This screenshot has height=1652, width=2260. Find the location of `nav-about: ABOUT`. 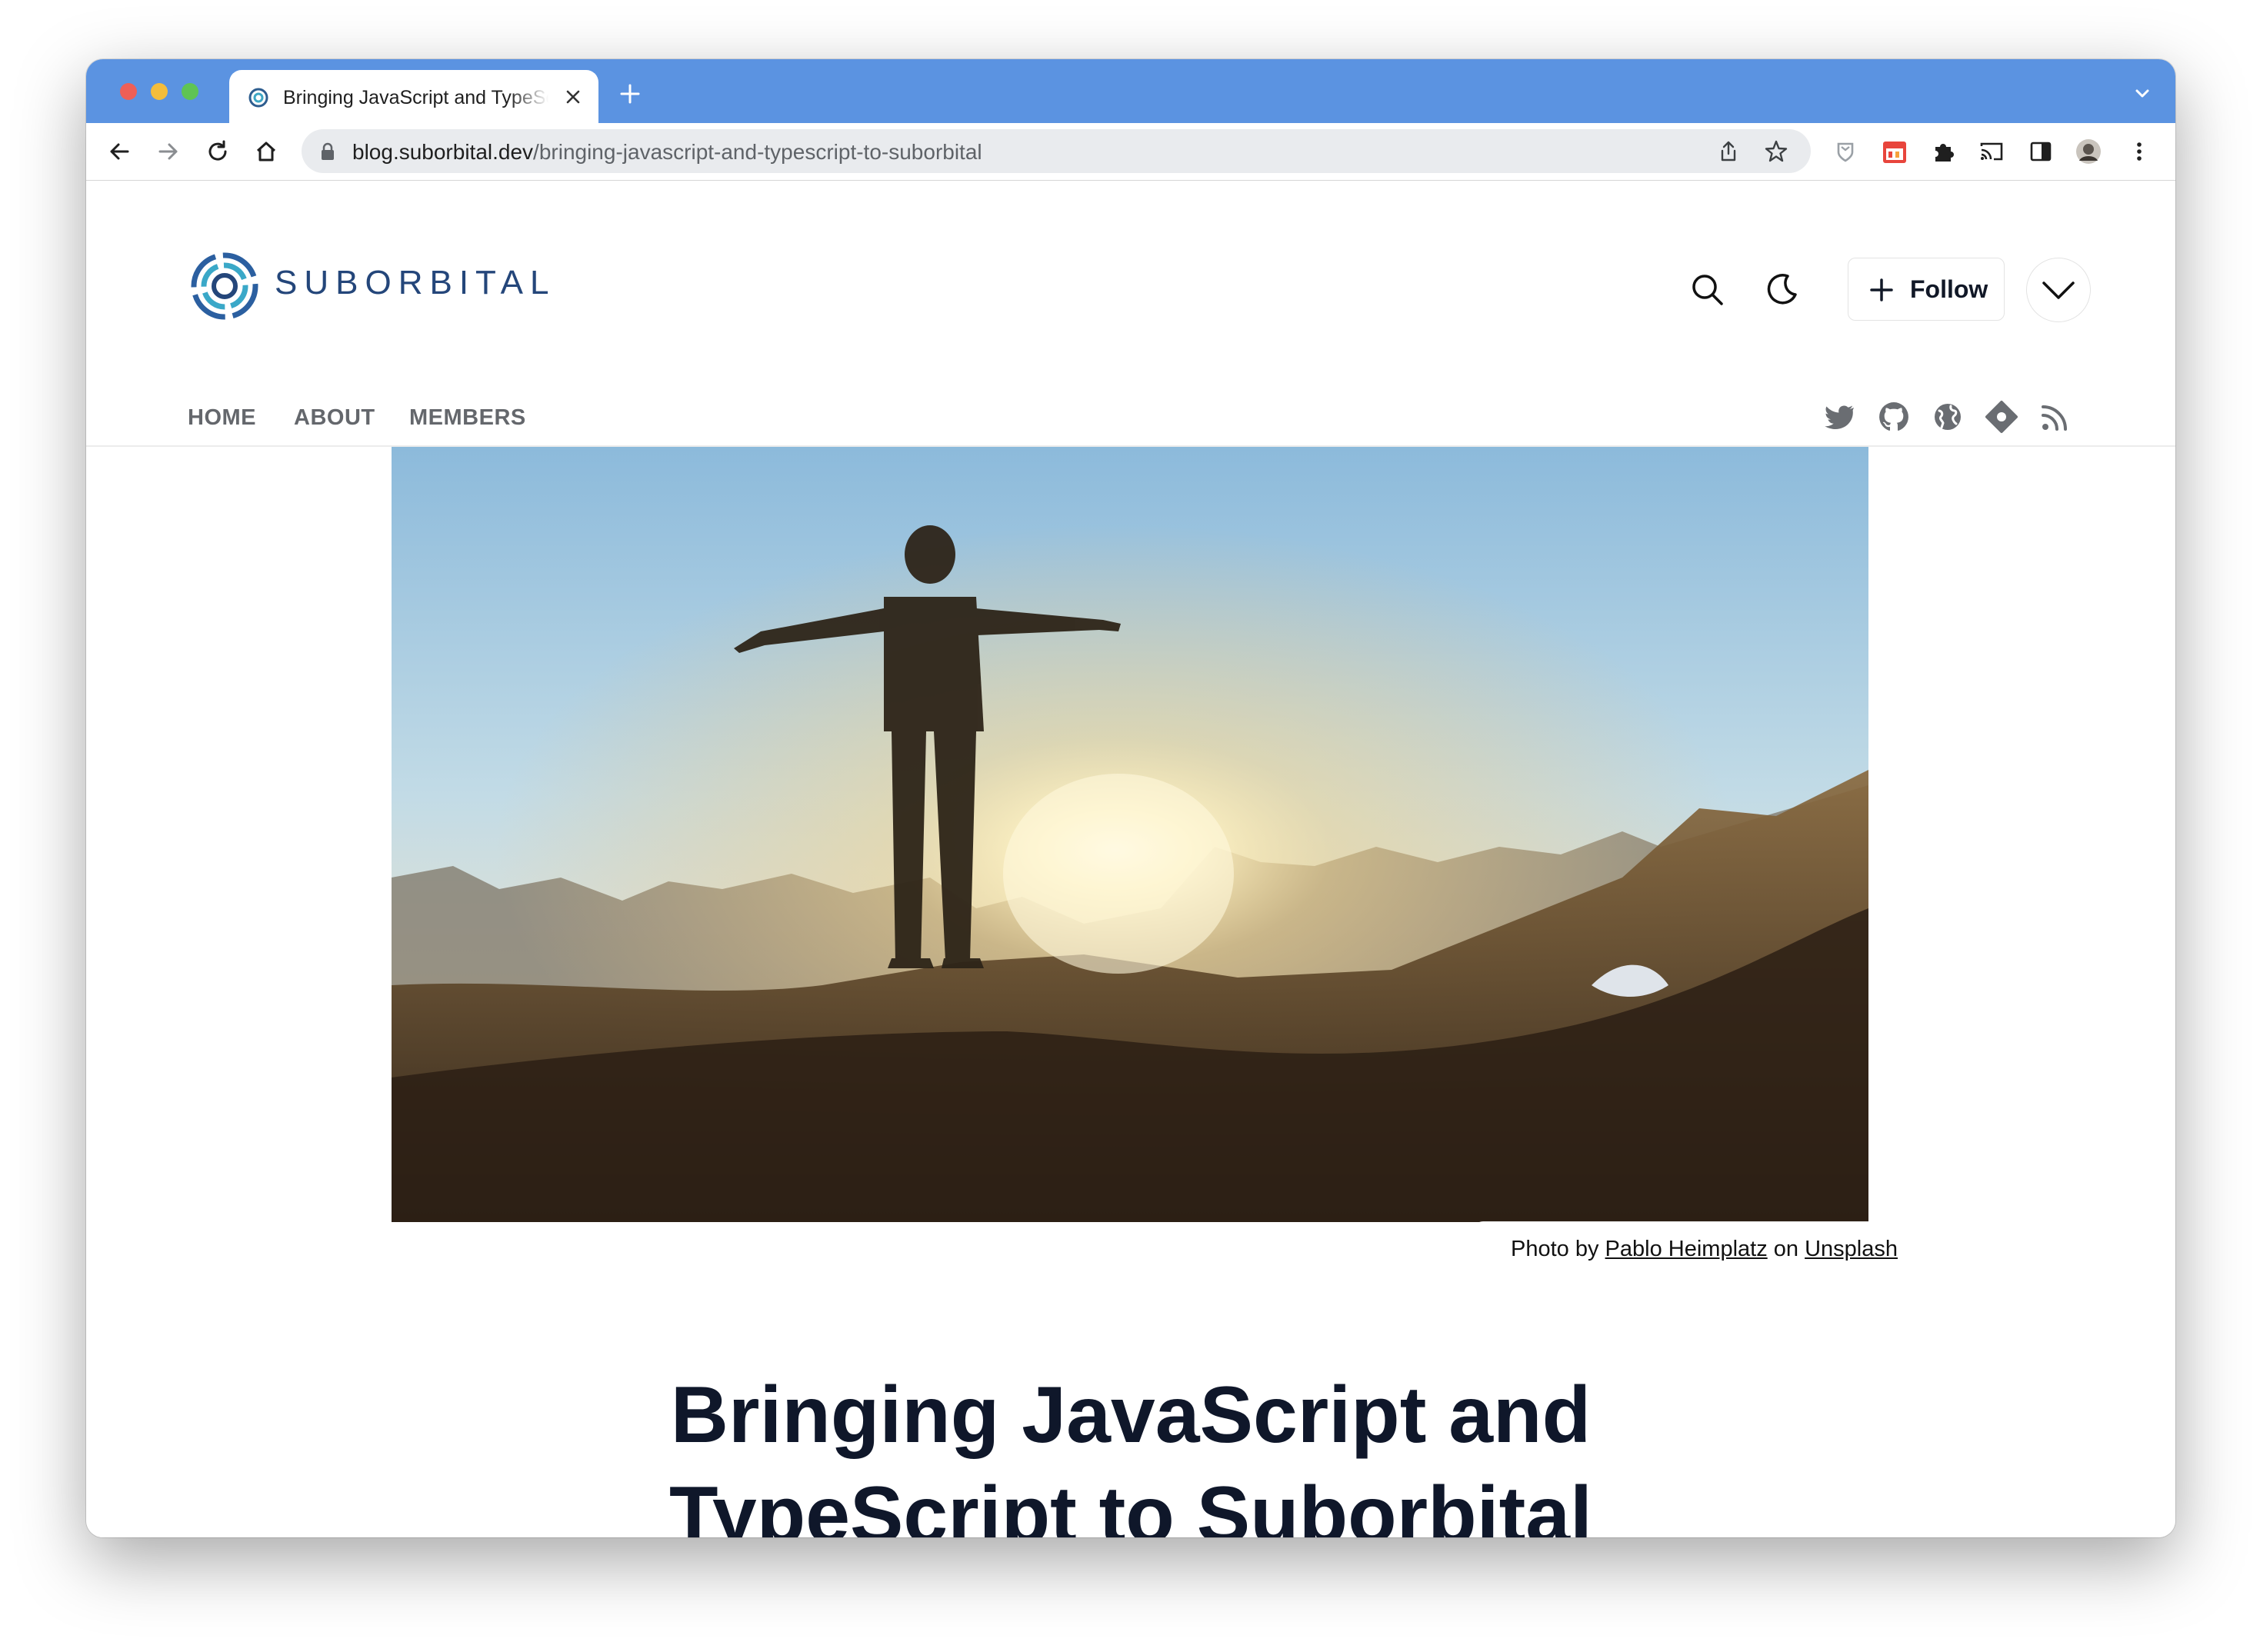

nav-about: ABOUT is located at coordinates (335, 418).